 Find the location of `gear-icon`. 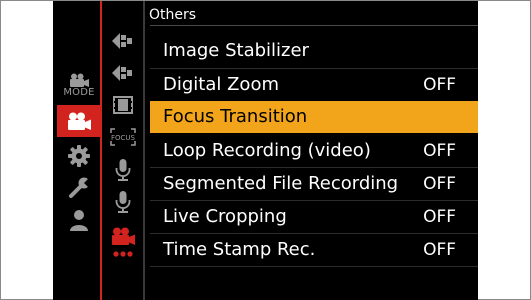

gear-icon is located at coordinates (79, 156).